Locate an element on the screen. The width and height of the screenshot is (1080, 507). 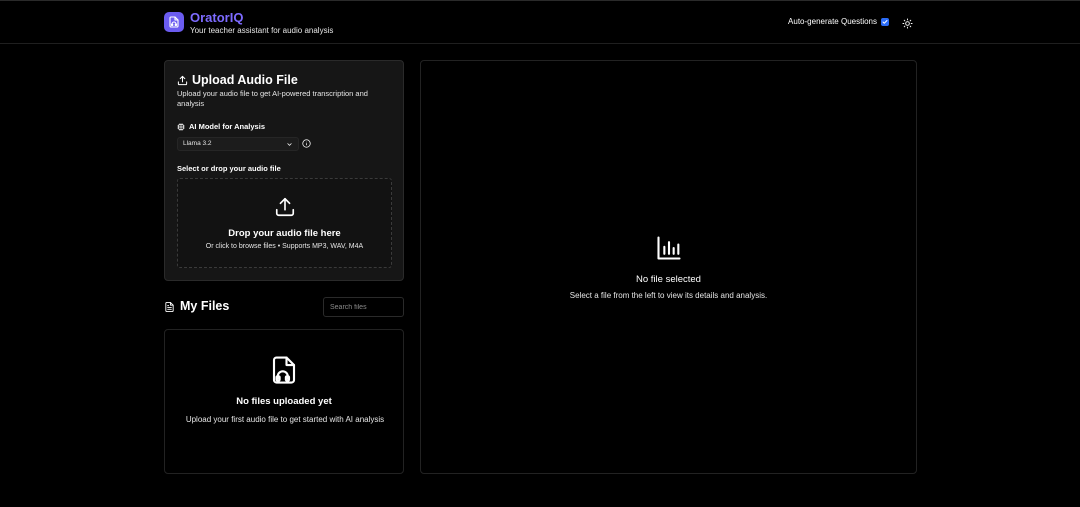
my-files-header: My Files is located at coordinates (196, 306).